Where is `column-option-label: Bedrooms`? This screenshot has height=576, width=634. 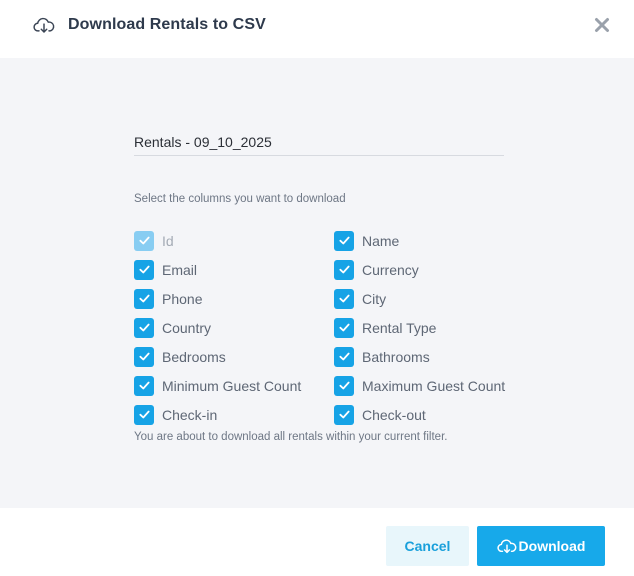 column-option-label: Bedrooms is located at coordinates (194, 356).